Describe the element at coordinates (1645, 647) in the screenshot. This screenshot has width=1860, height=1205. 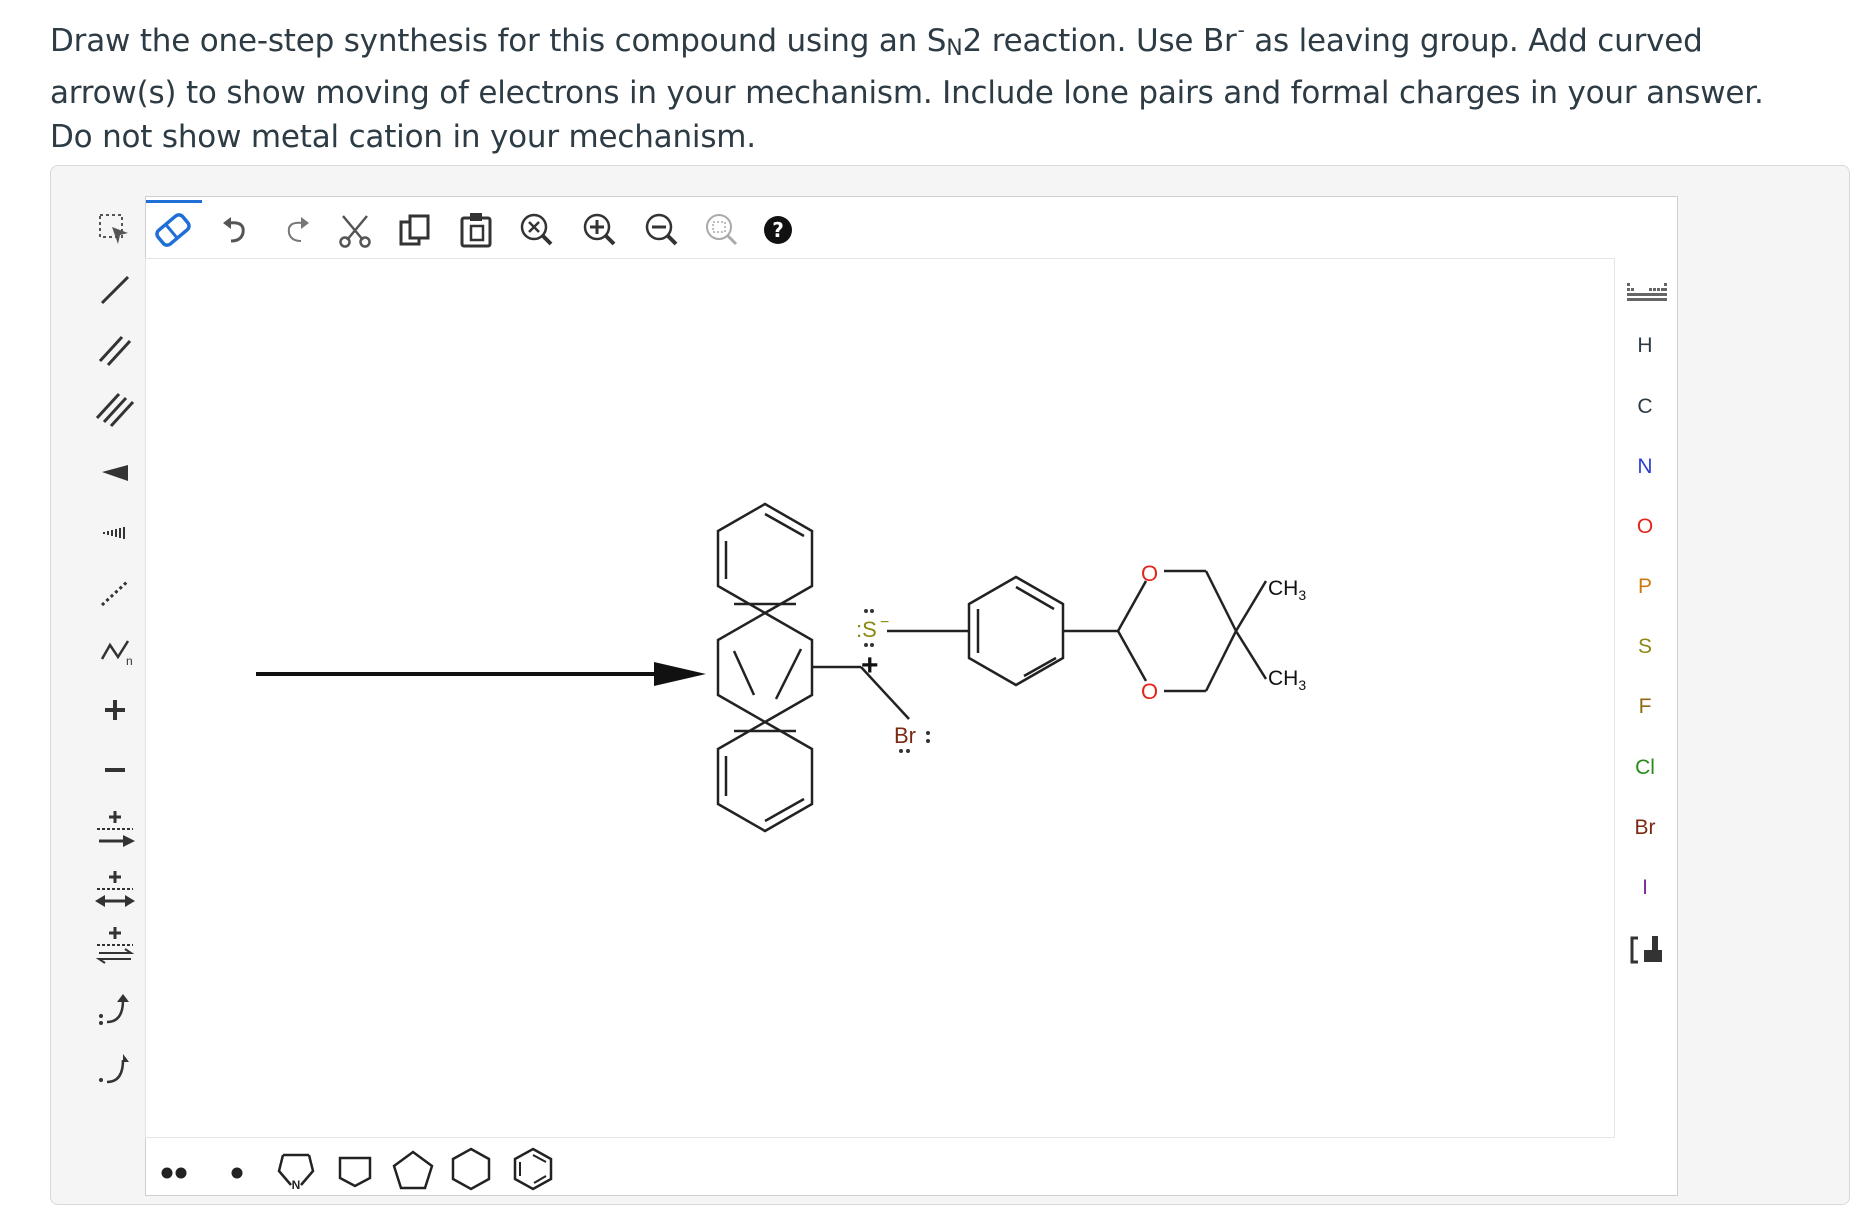
I see `element-s: S` at that location.